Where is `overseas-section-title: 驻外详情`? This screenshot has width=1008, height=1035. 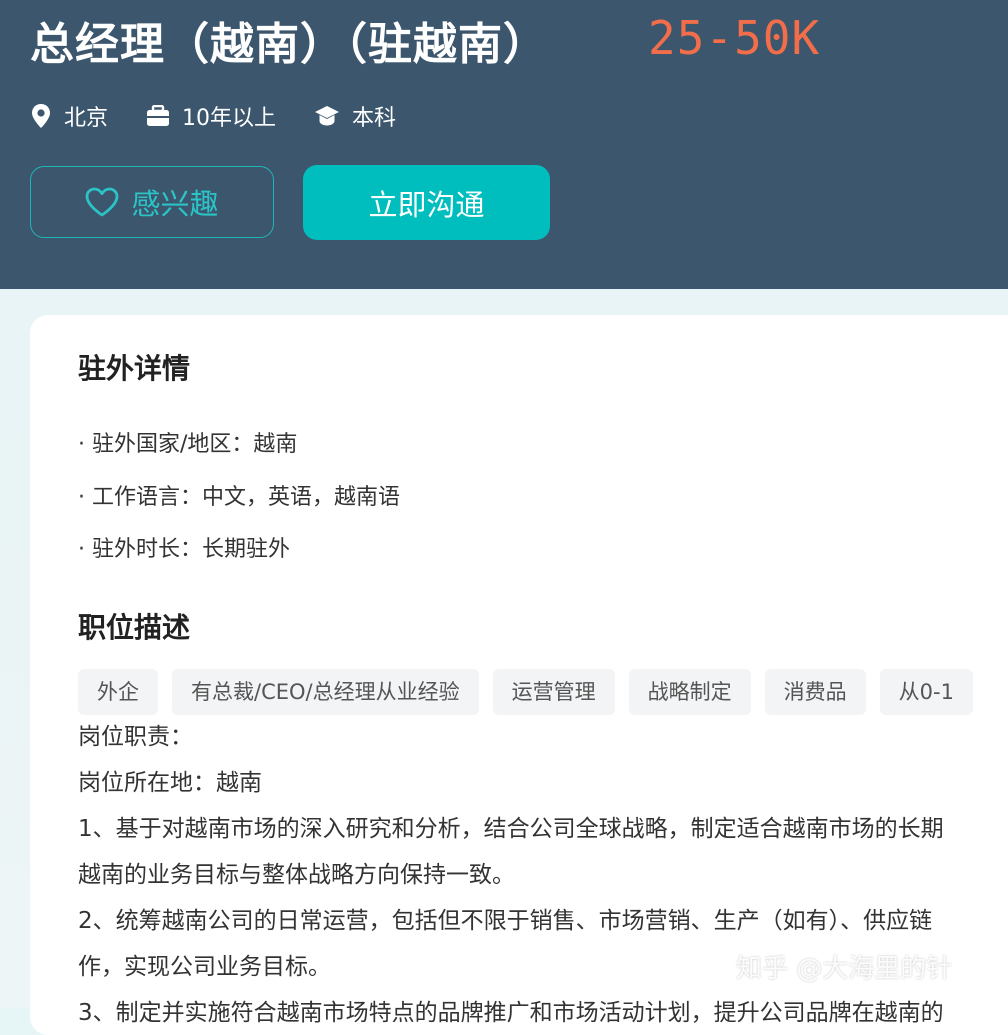
overseas-section-title: 驻外详情 is located at coordinates (134, 368).